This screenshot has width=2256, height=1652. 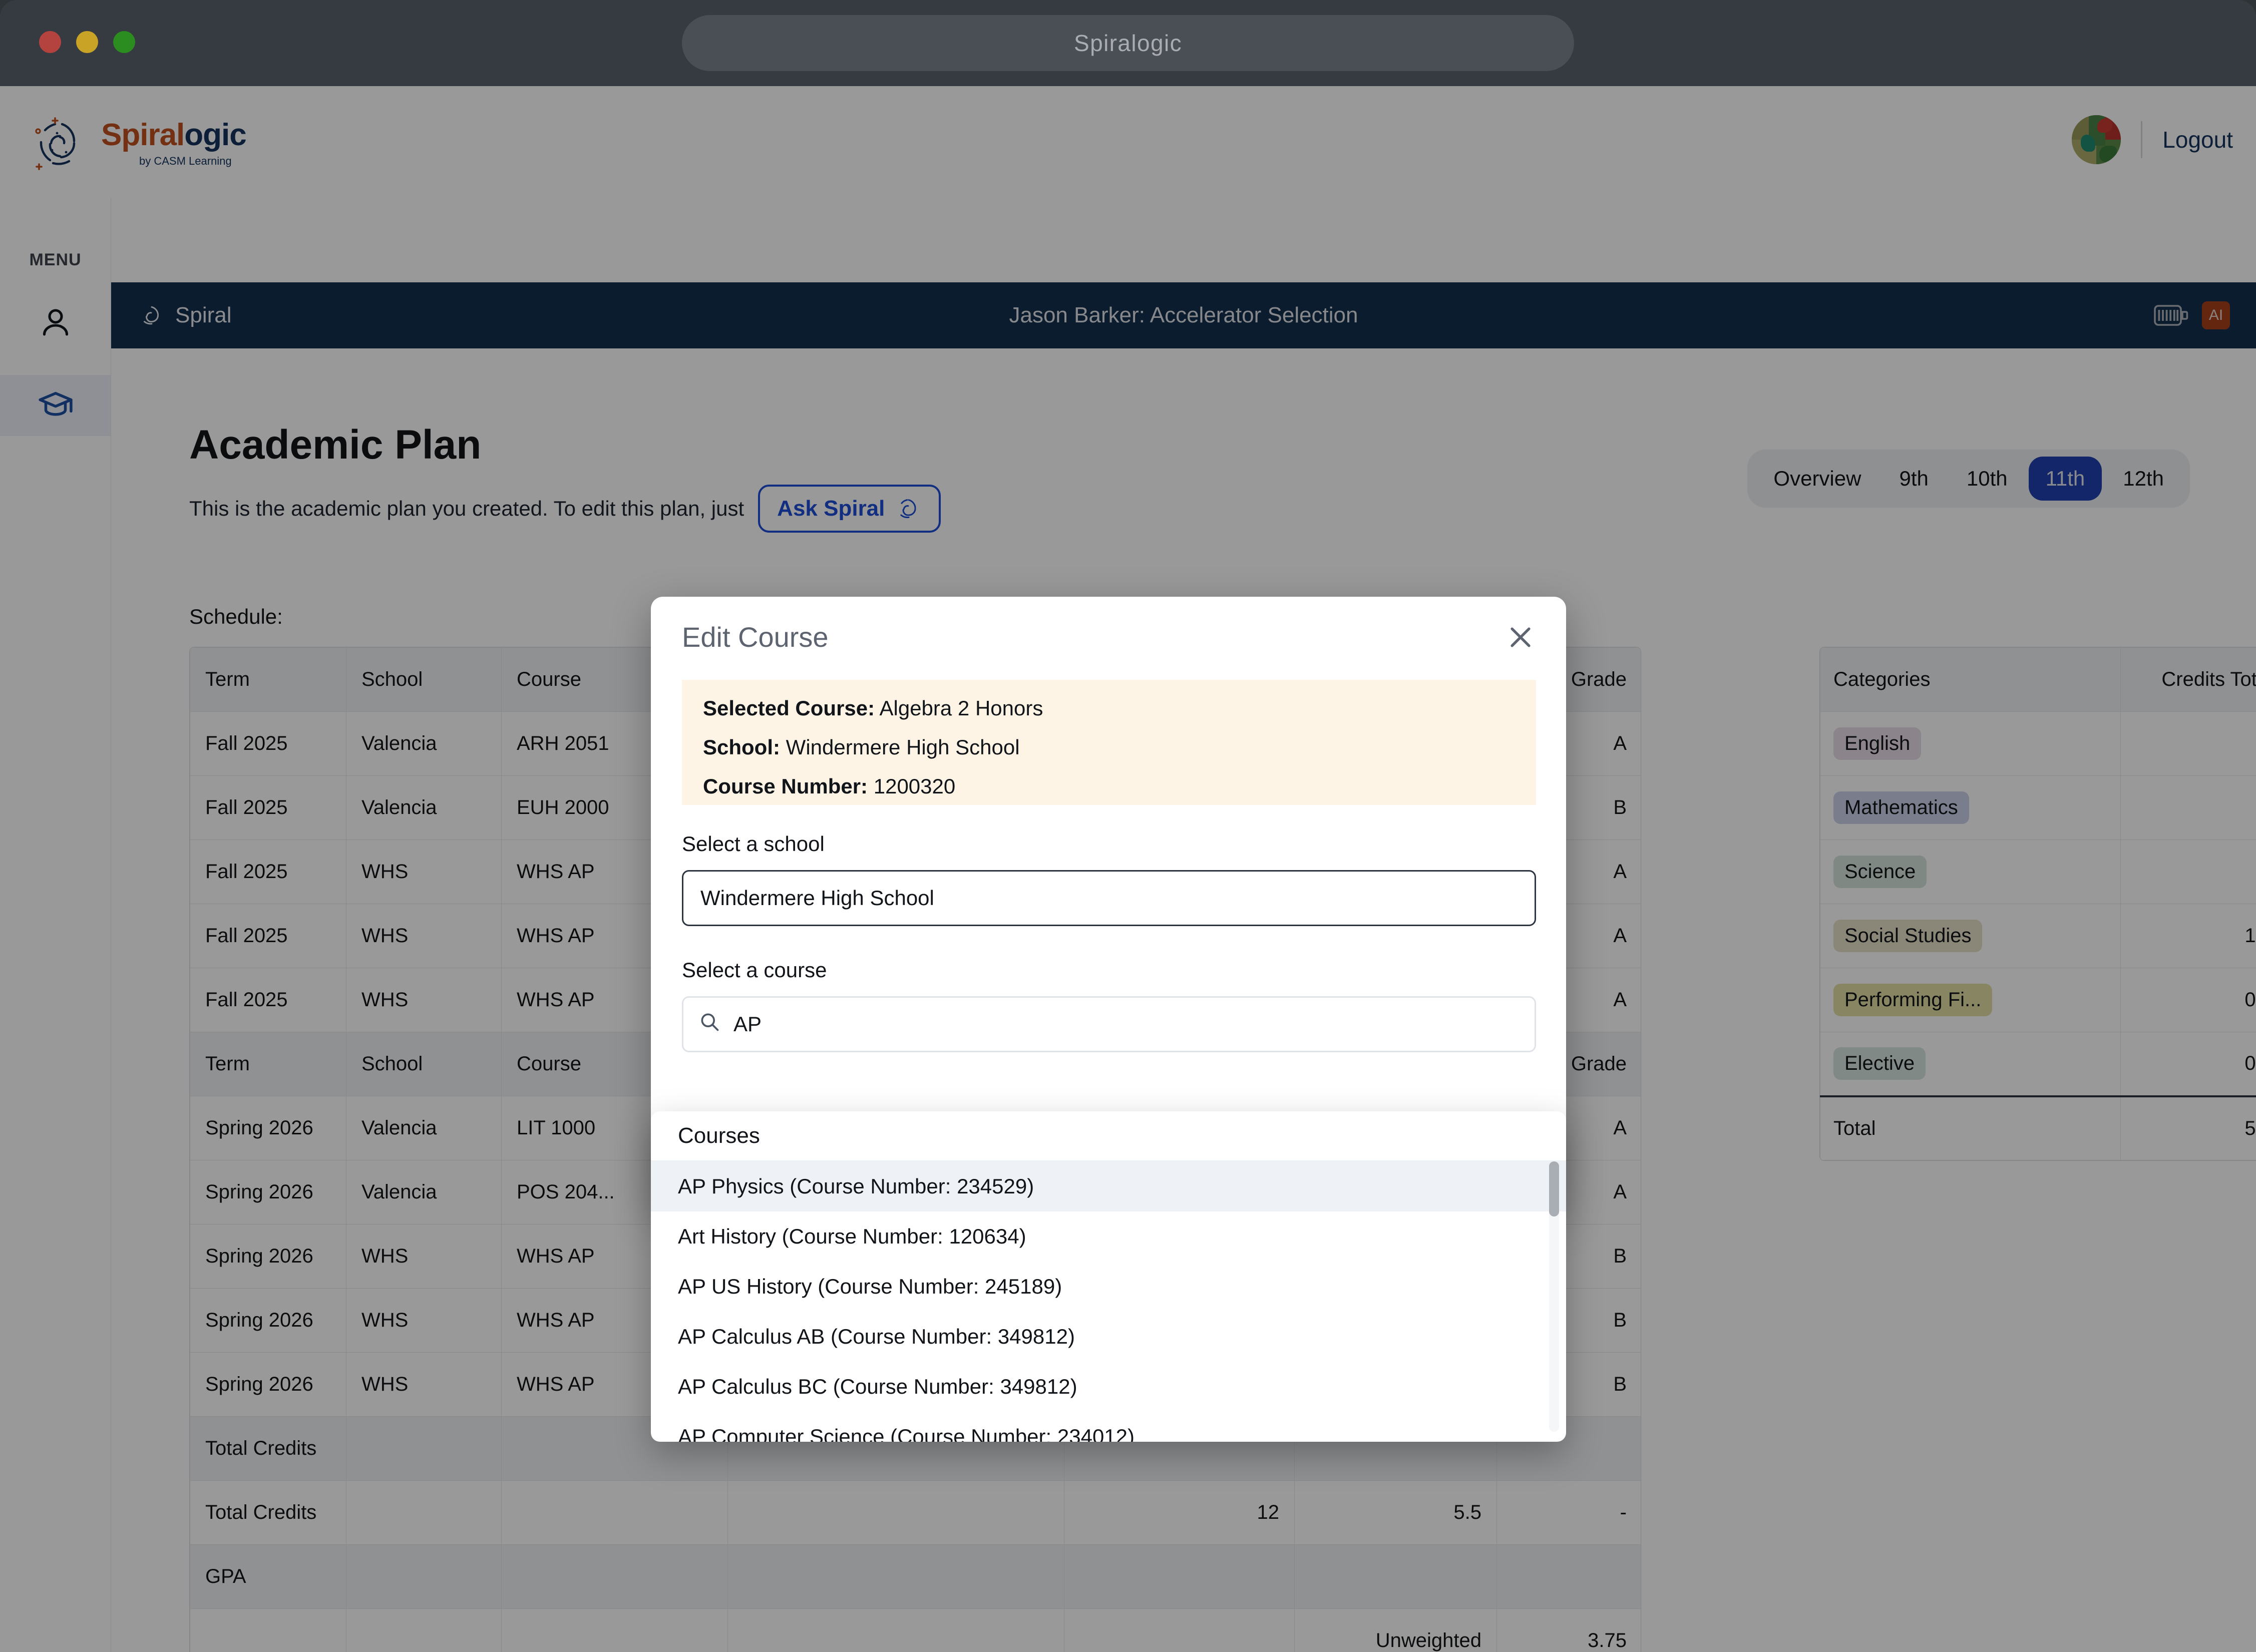 I want to click on header-right: Logout, so click(x=2153, y=139).